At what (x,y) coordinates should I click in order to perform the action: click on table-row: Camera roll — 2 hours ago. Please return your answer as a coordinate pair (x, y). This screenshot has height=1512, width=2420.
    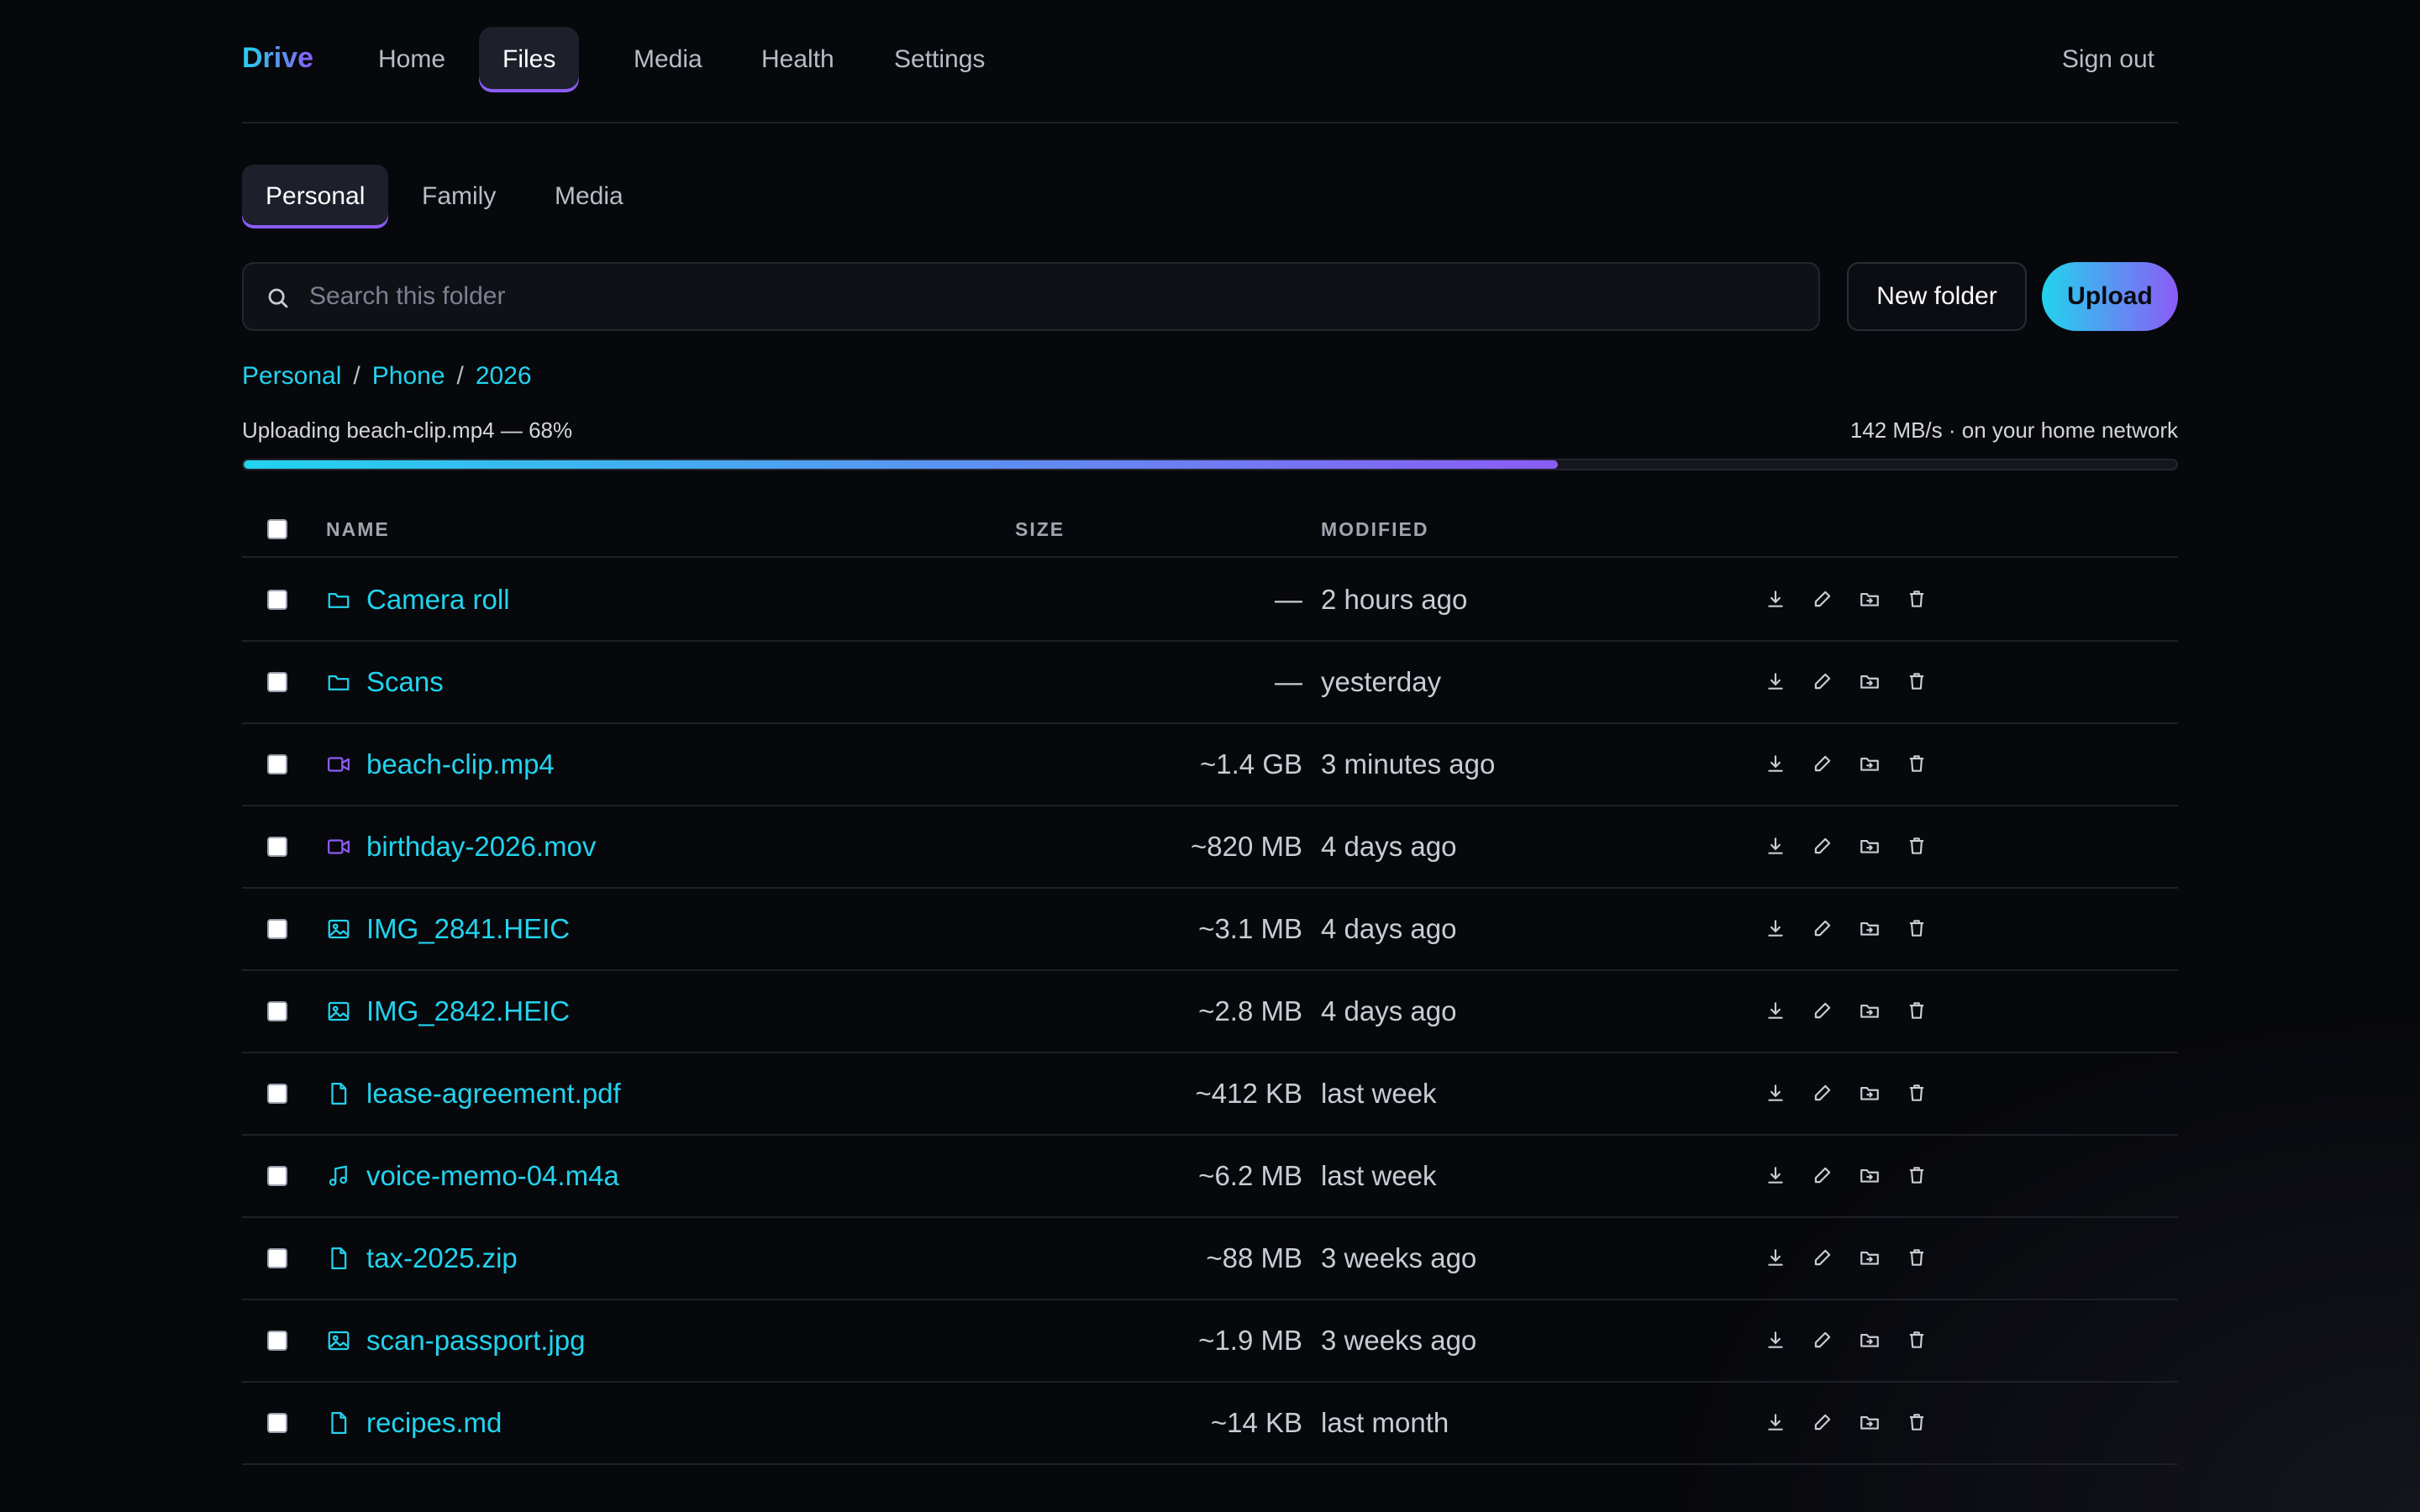
    Looking at the image, I should click on (1210, 600).